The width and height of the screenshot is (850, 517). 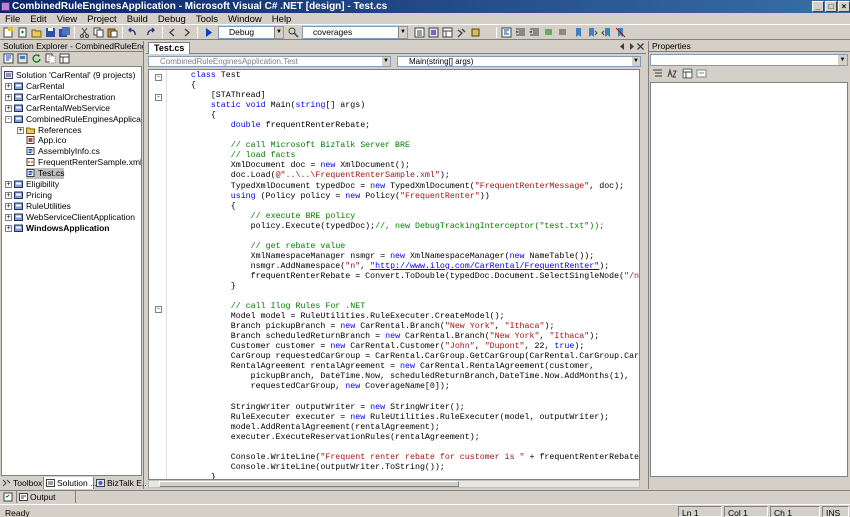 What do you see at coordinates (631, 46) in the screenshot?
I see `tab-scroll-right-icon` at bounding box center [631, 46].